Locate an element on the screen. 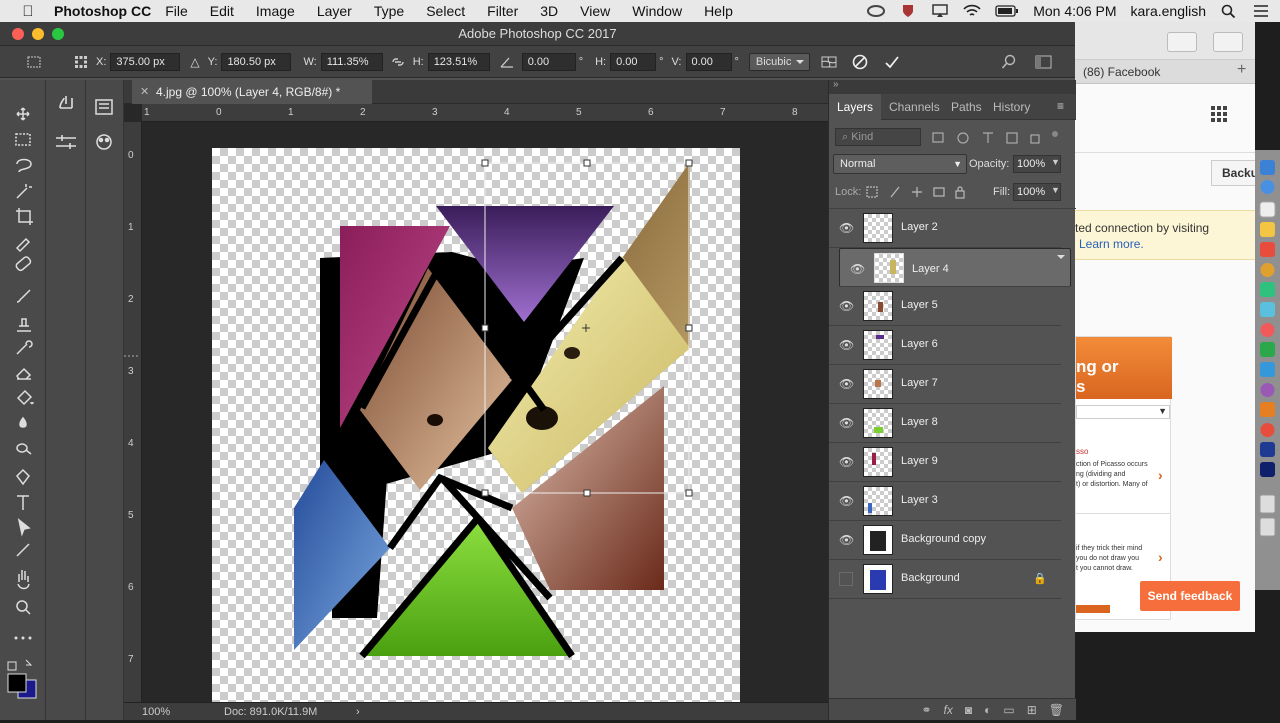 Image resolution: width=1280 pixels, height=723 pixels. add-mask-icon: ◙ is located at coordinates (968, 710).